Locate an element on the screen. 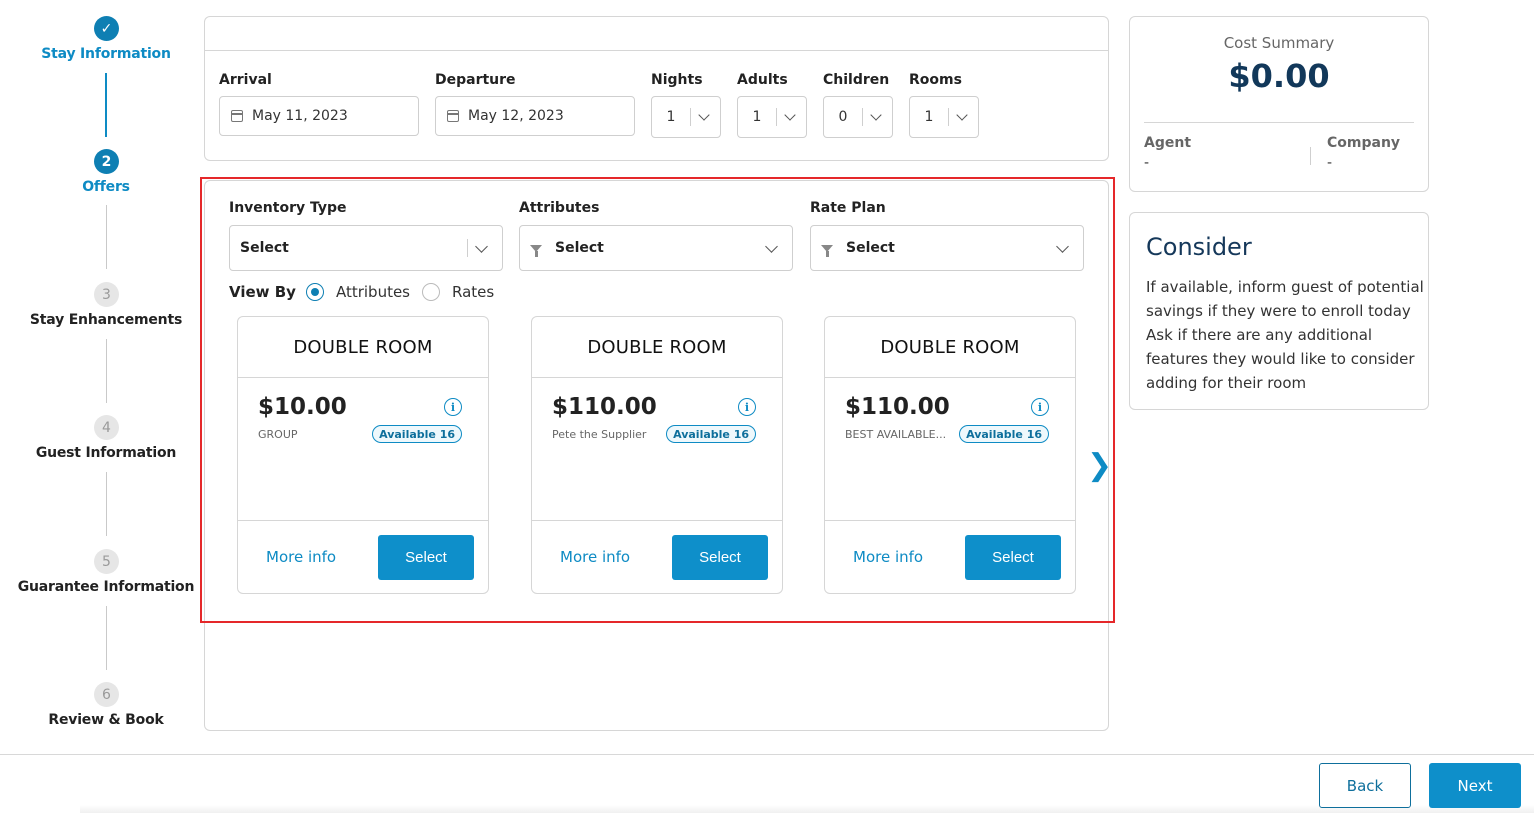 This screenshot has width=1534, height=813. next-button: Next is located at coordinates (1475, 785).